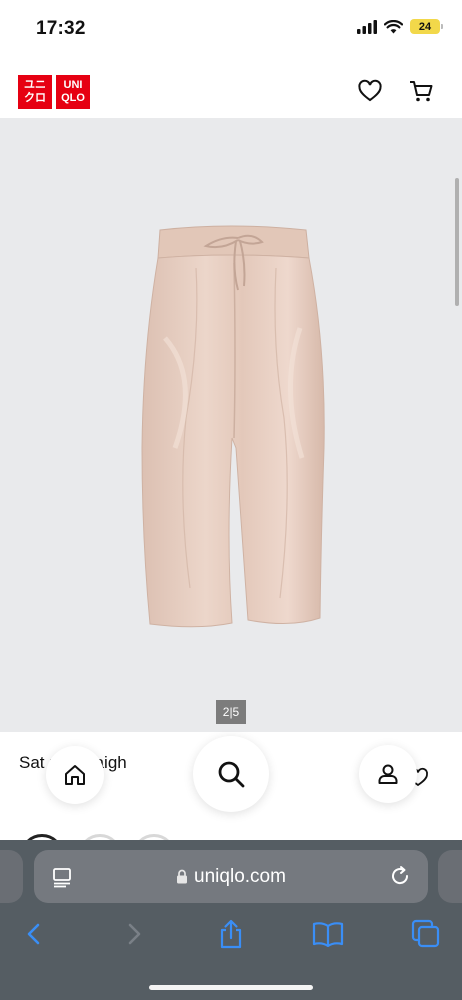 Image resolution: width=462 pixels, height=1000 pixels. I want to click on reload-icon, so click(400, 876).